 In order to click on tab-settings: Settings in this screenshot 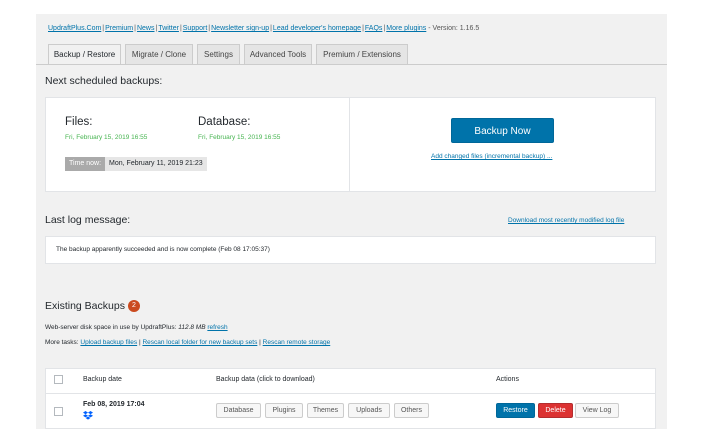, I will do `click(218, 54)`.